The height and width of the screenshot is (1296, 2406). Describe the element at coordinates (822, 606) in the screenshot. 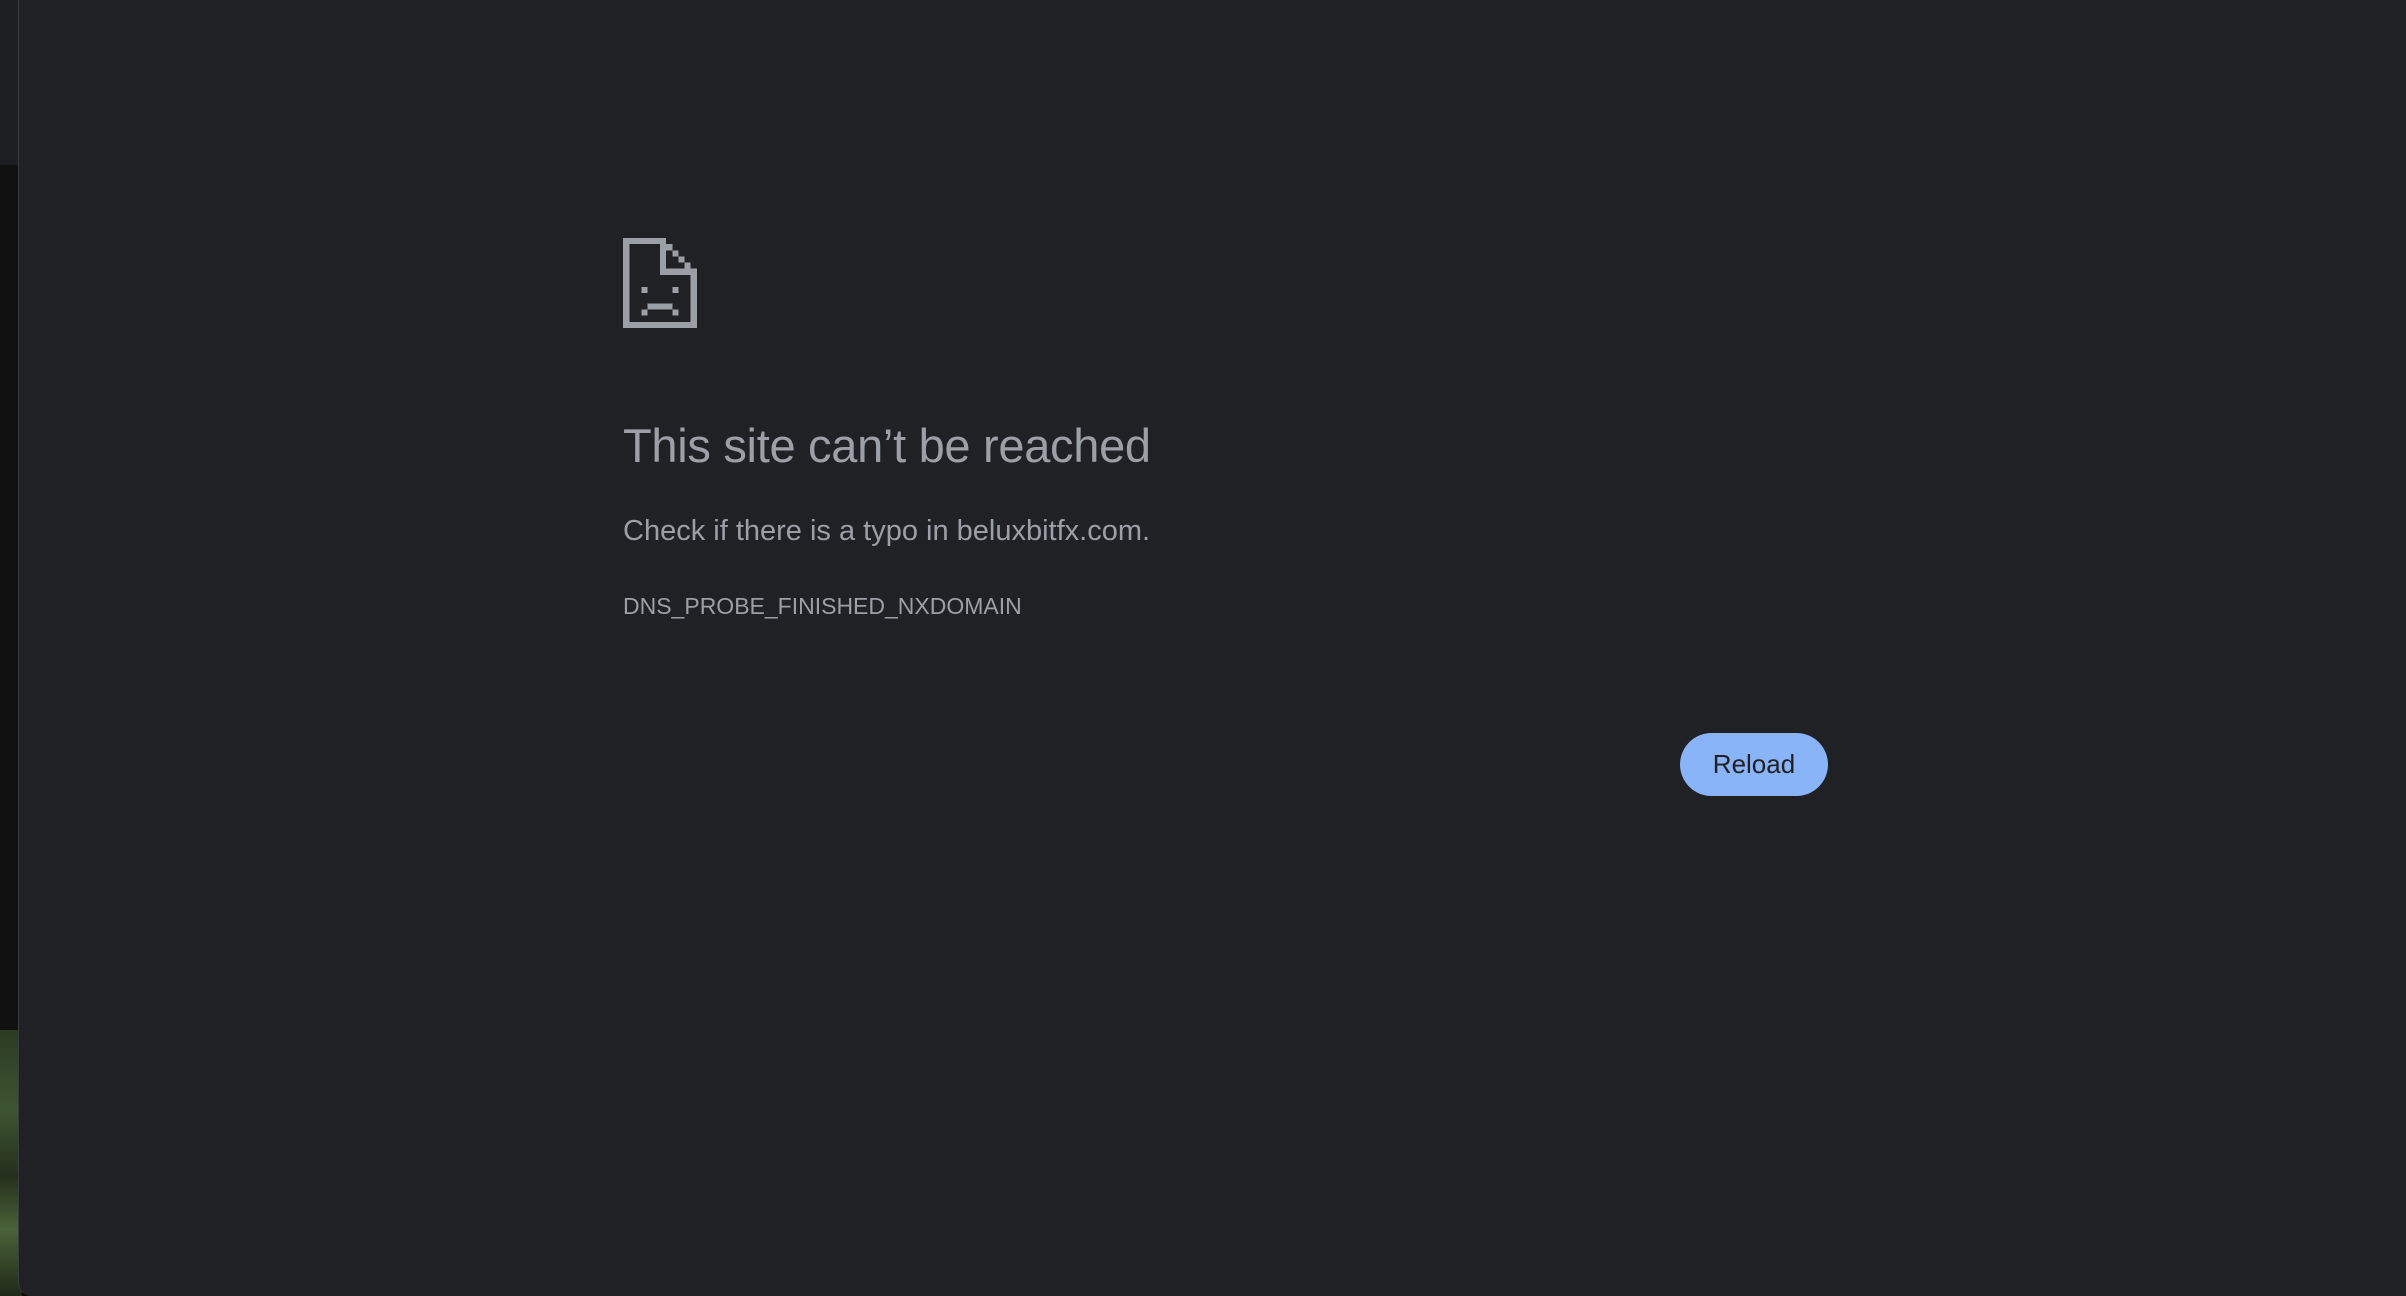

I see `error-code: DNS_PROBE_FINISHED_NXDOMAIN` at that location.